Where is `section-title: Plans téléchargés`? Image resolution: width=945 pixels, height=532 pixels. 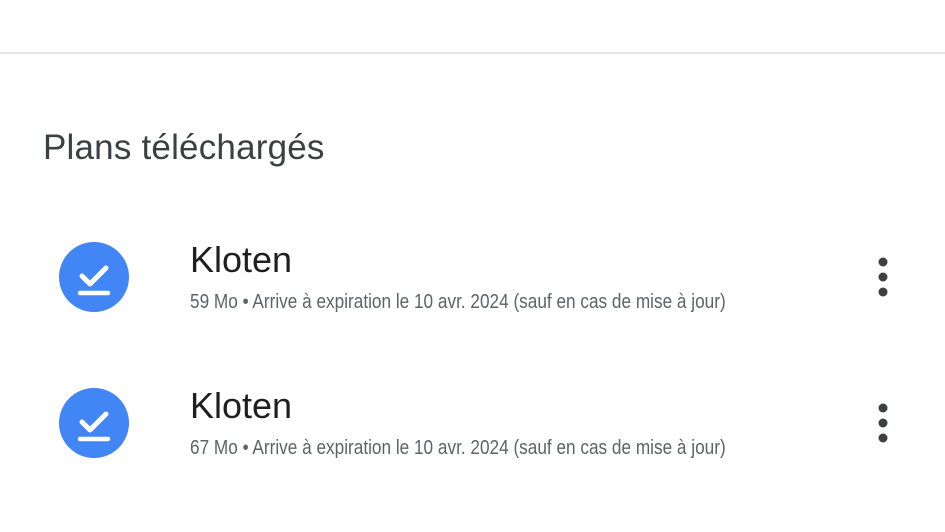 section-title: Plans téléchargés is located at coordinates (184, 147).